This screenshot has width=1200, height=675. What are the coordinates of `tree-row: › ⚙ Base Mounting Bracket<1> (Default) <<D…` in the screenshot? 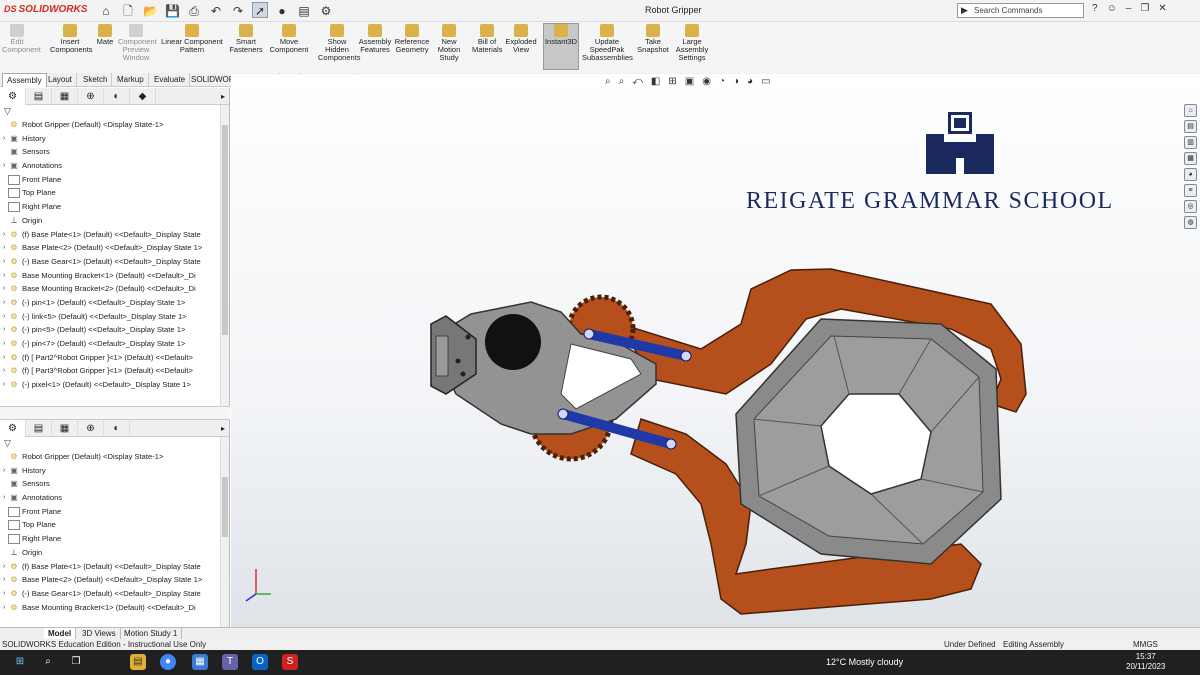 It's located at (114, 608).